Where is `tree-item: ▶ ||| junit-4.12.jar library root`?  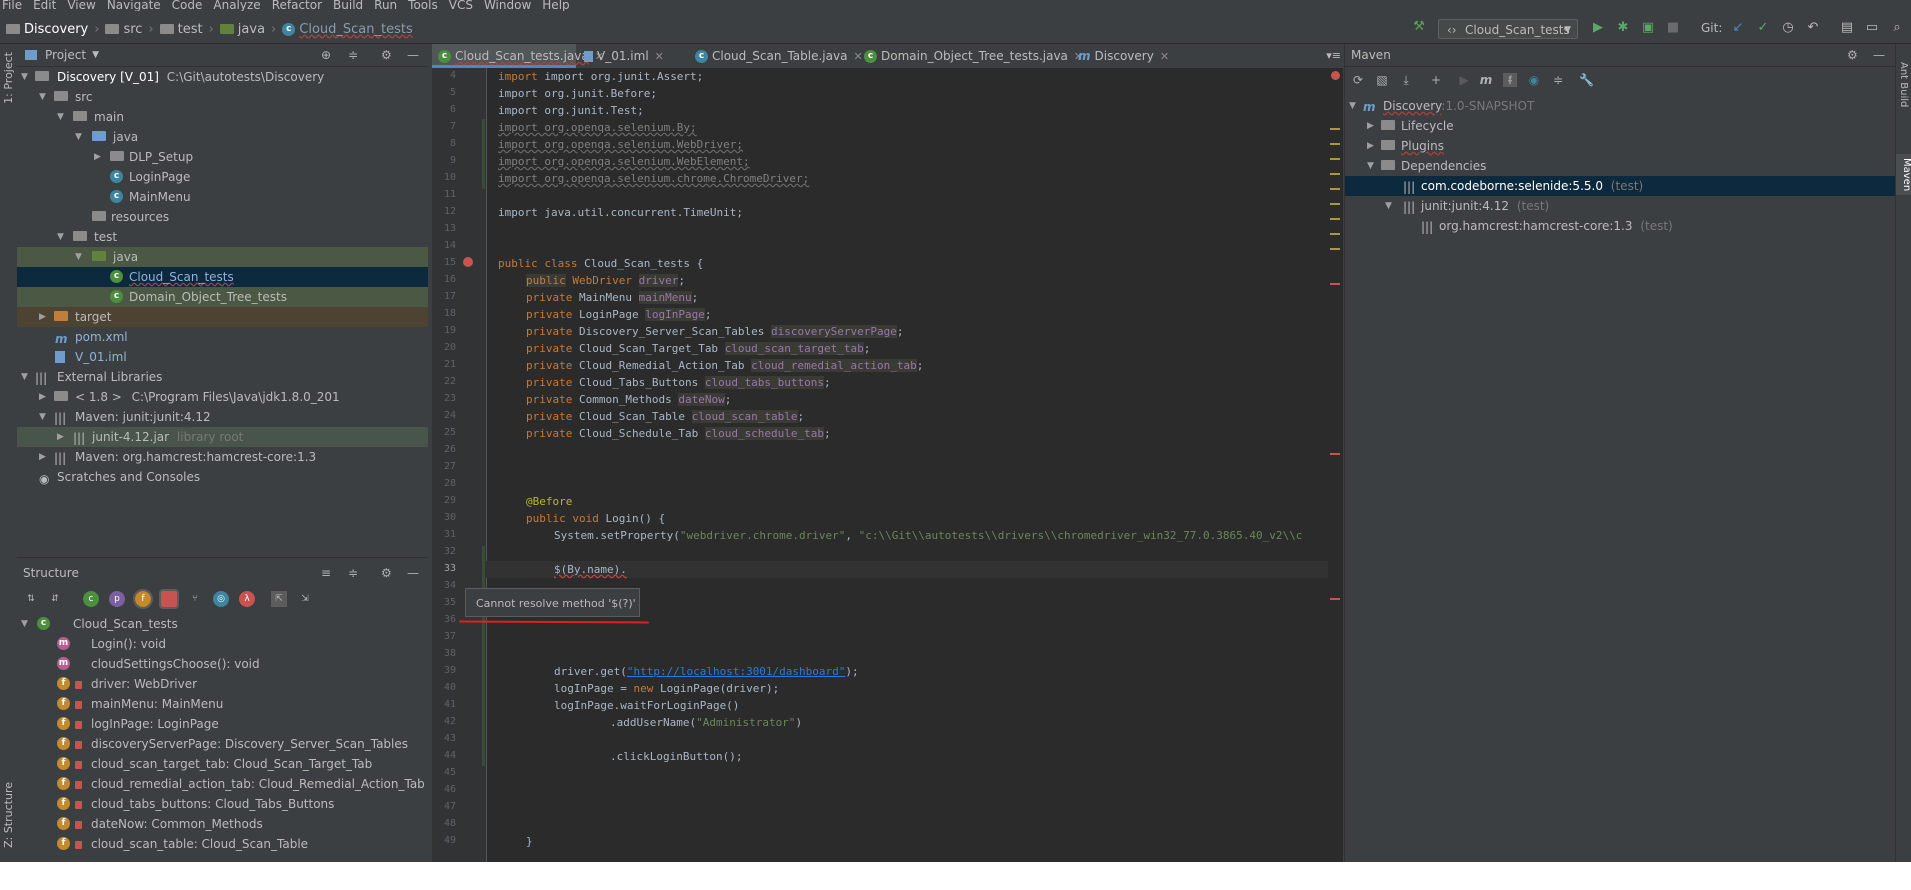 tree-item: ▶ ||| junit-4.12.jar library root is located at coordinates (222, 437).